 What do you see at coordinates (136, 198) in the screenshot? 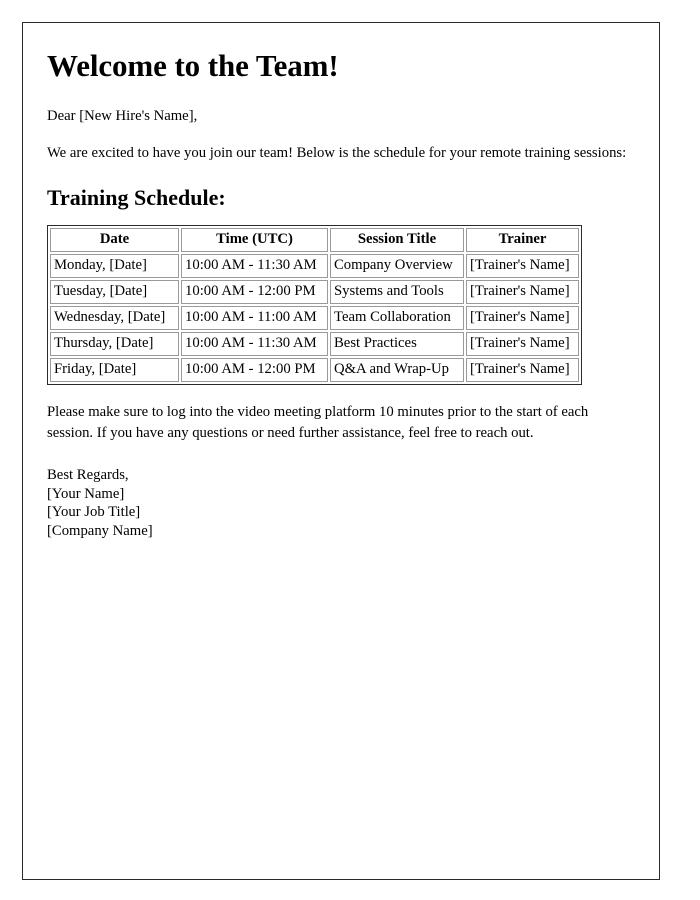
I see `training-schedule-heading: Training Schedule:` at bounding box center [136, 198].